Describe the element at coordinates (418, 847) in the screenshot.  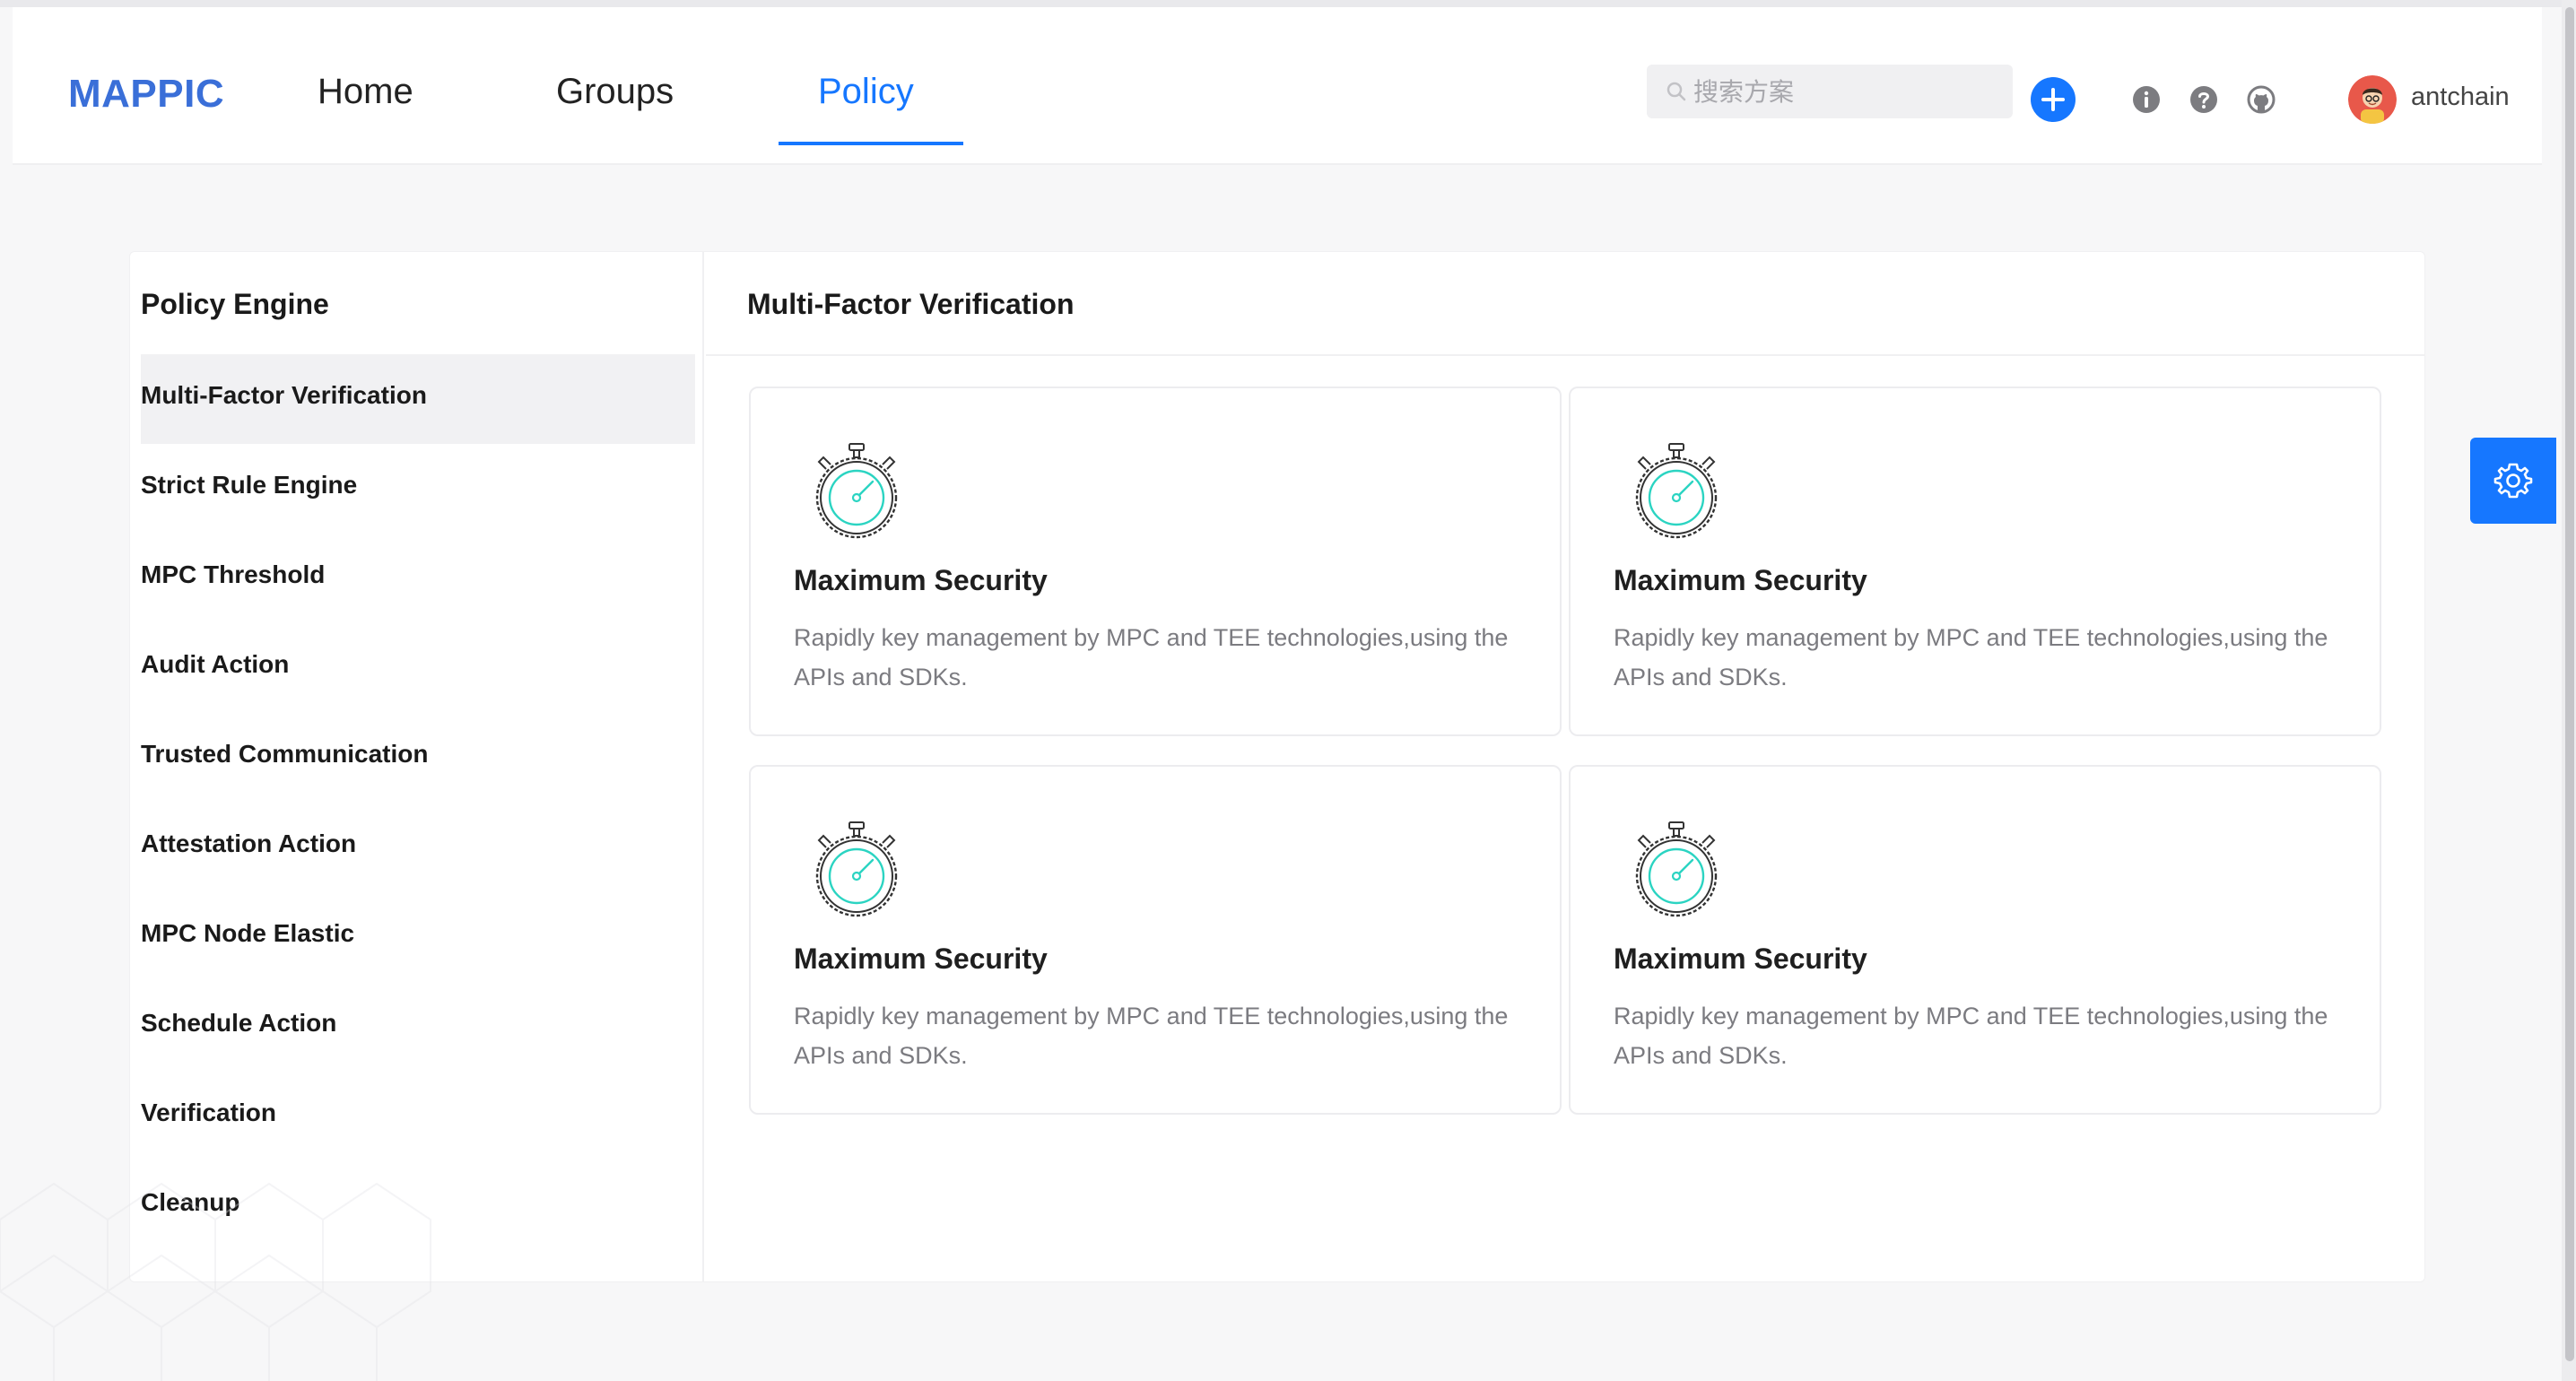
I see `sidebar-item-attestation-action: Attestation Action` at that location.